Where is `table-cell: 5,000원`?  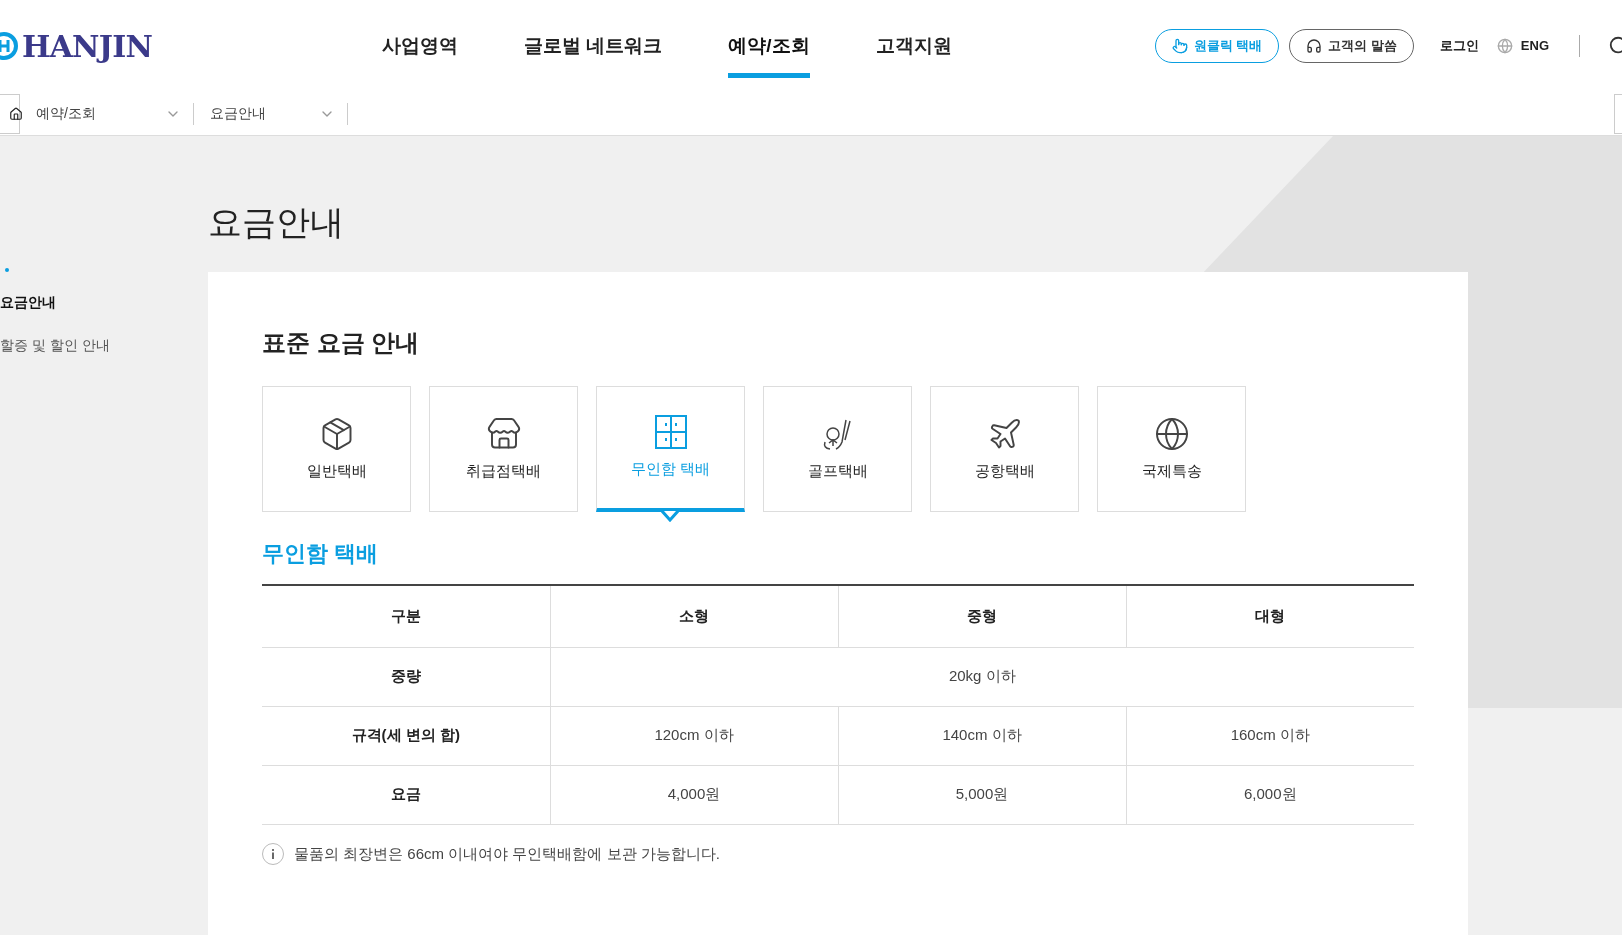
table-cell: 5,000원 is located at coordinates (982, 794).